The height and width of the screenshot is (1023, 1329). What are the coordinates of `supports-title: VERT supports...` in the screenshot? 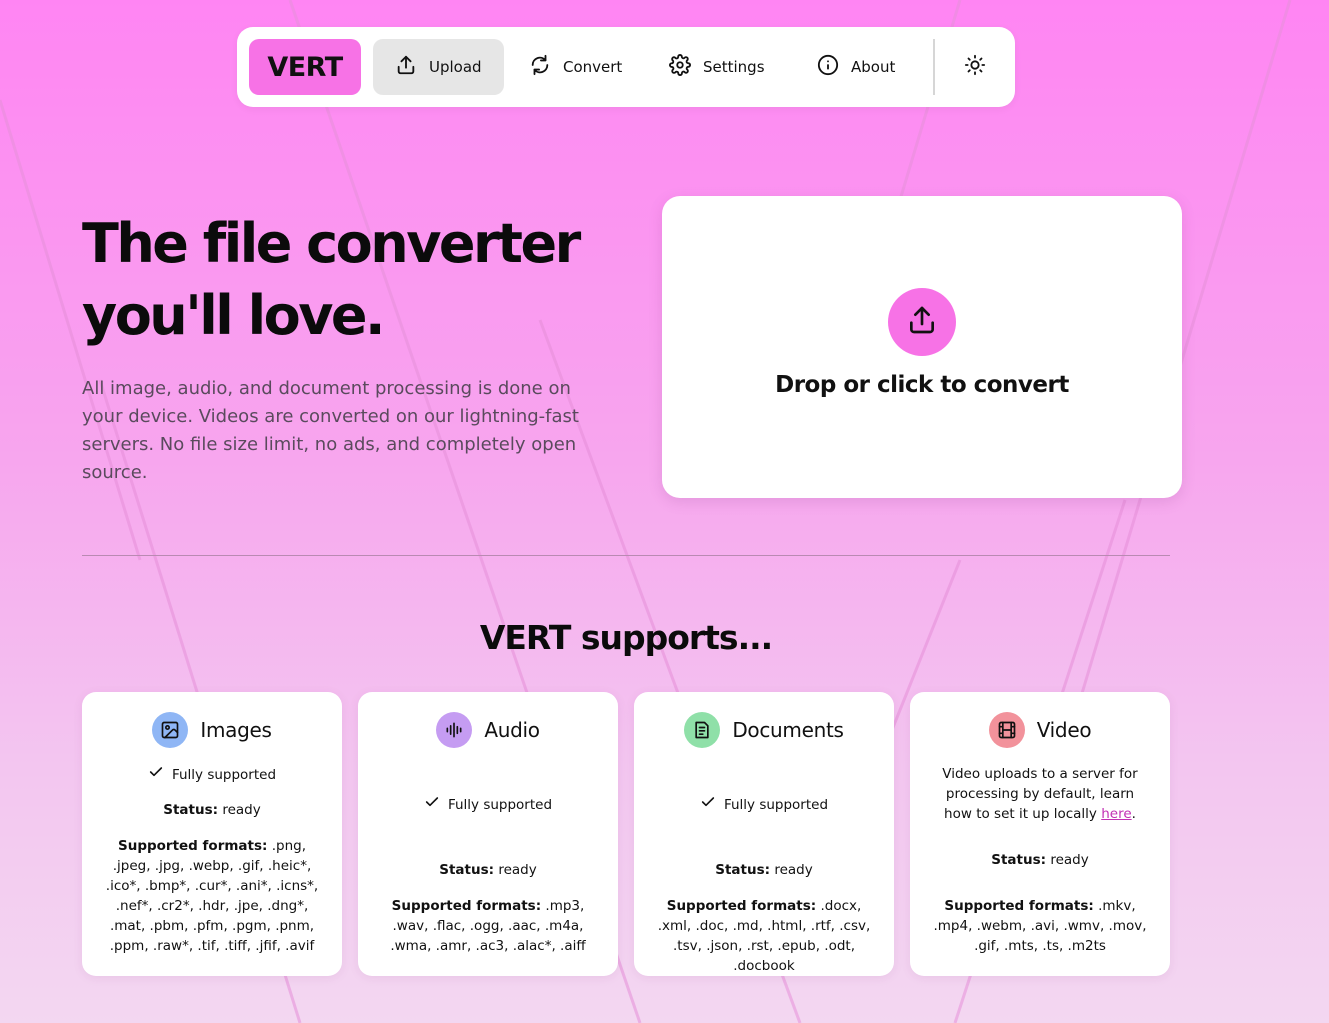 It's located at (626, 637).